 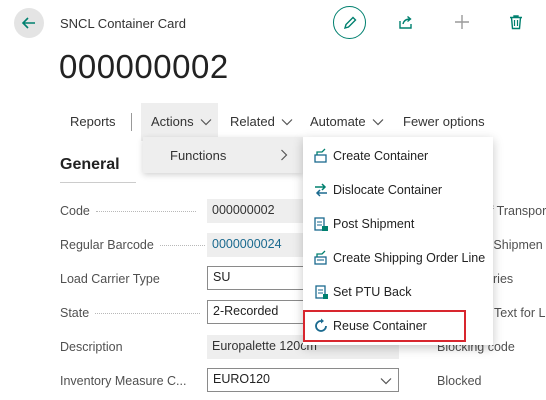 I want to click on reports-label: Reports, so click(x=93, y=121).